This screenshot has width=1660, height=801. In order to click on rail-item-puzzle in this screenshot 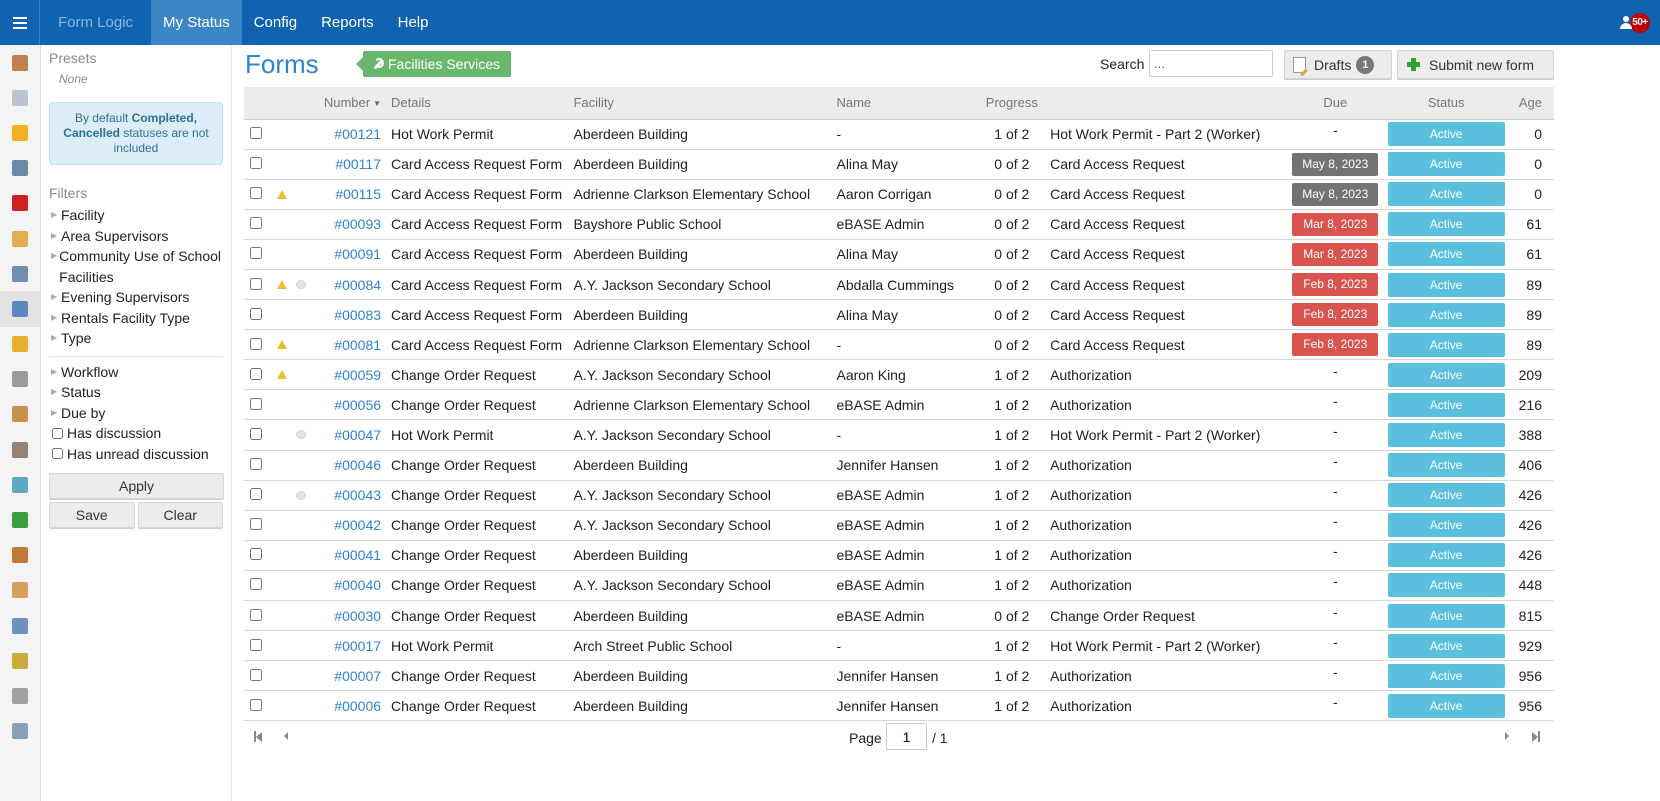, I will do `click(20, 519)`.